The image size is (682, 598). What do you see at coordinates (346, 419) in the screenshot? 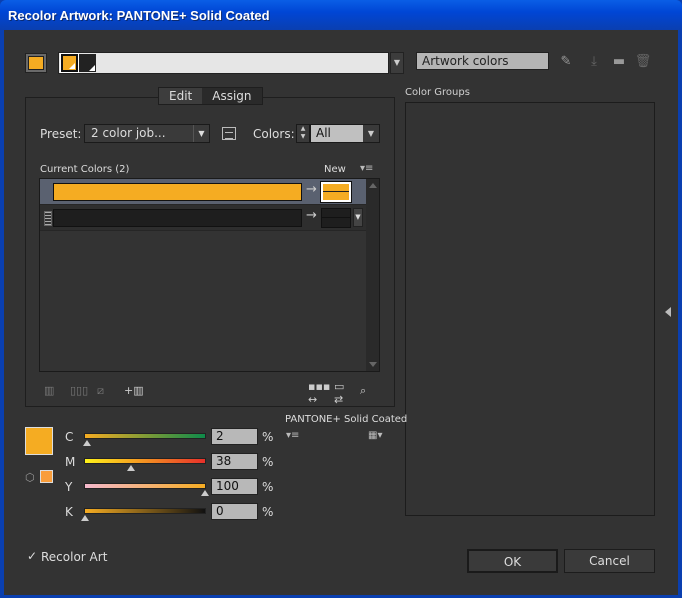
I see `library-name: PANTONE+ Solid Coated` at bounding box center [346, 419].